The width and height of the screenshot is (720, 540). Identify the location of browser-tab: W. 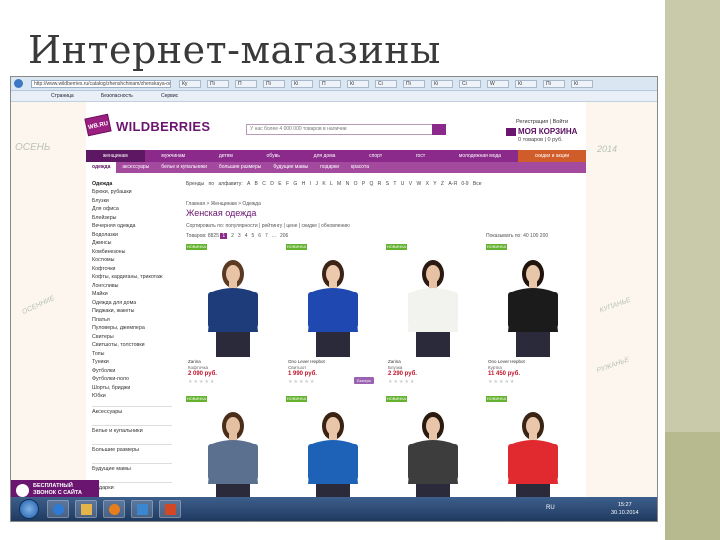
(498, 84).